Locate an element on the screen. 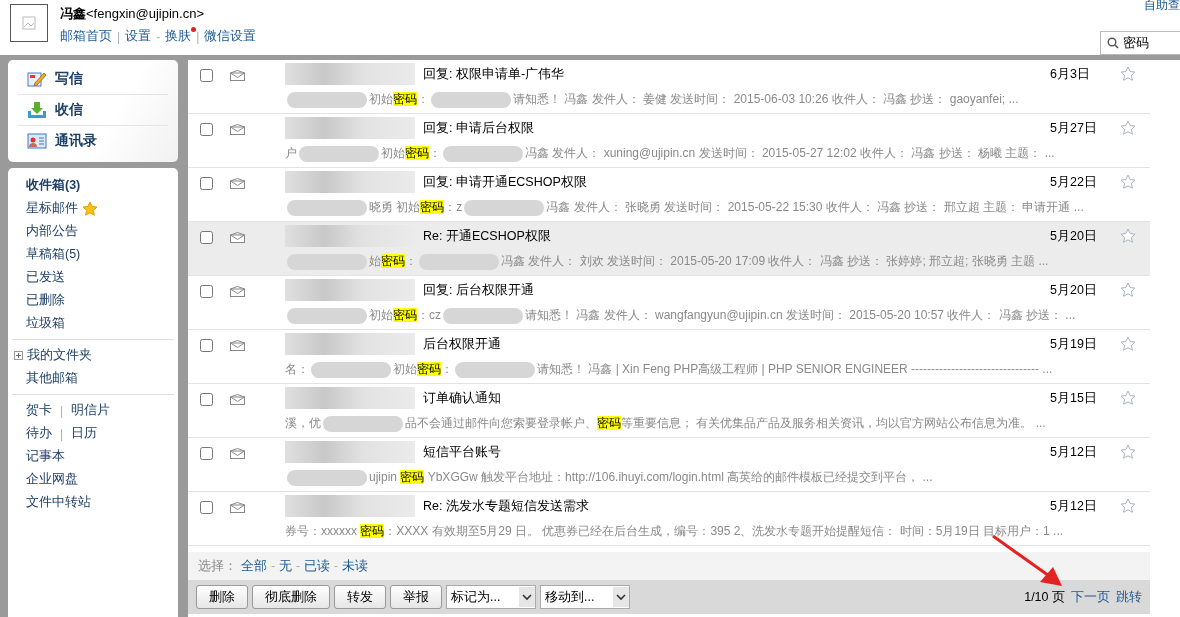 The width and height of the screenshot is (1180, 617). preview-text: 始 is located at coordinates (375, 261).